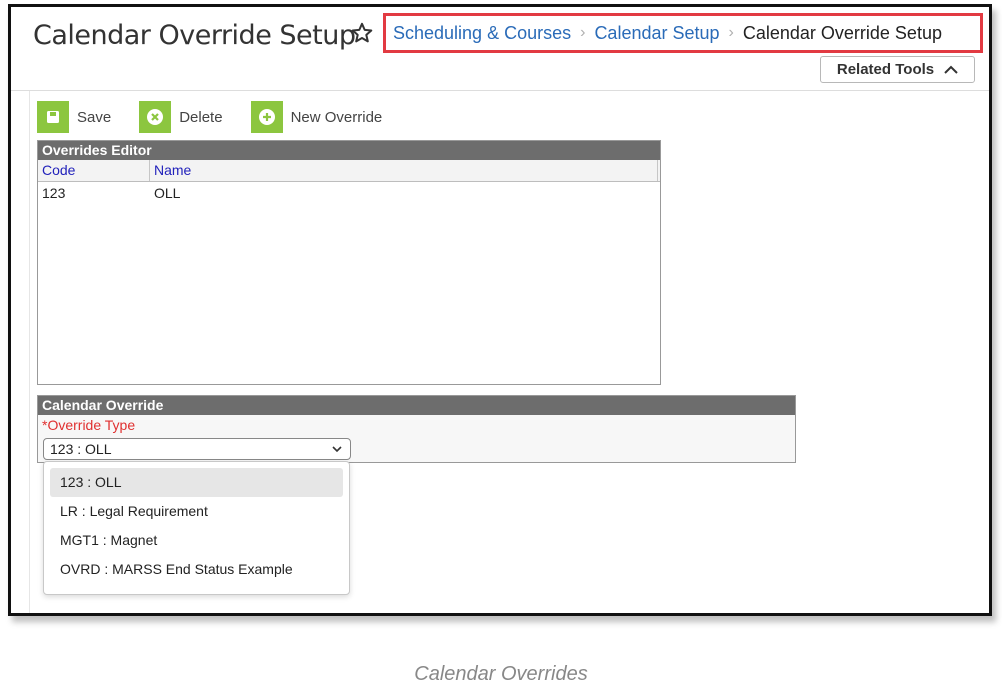 Image resolution: width=1002 pixels, height=699 pixels. Describe the element at coordinates (337, 449) in the screenshot. I see `chevron-down-icon` at that location.